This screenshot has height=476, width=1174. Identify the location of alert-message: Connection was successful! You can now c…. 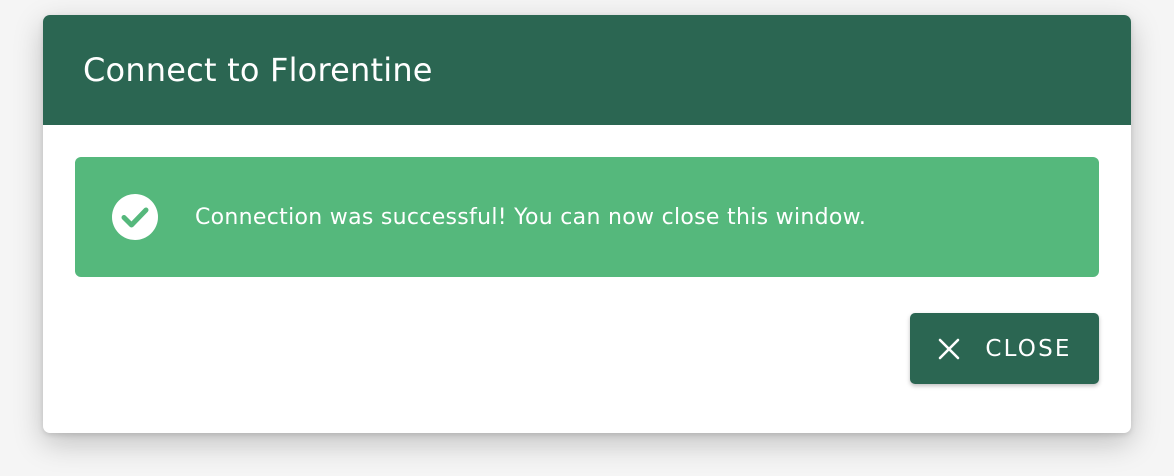
(531, 217).